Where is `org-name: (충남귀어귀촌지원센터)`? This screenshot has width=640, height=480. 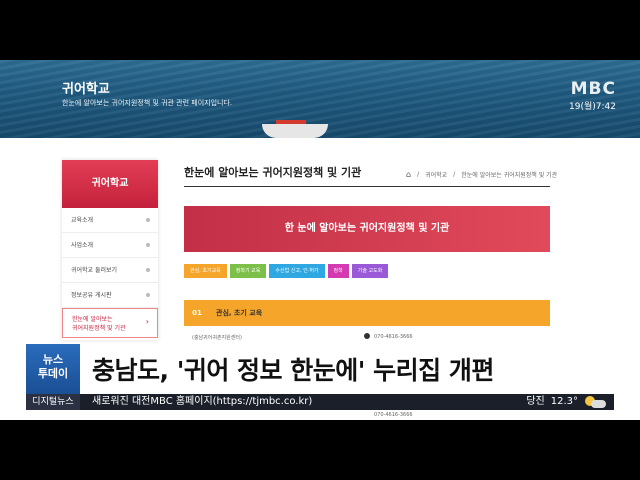 org-name: (충남귀어귀촌지원센터) is located at coordinates (217, 338).